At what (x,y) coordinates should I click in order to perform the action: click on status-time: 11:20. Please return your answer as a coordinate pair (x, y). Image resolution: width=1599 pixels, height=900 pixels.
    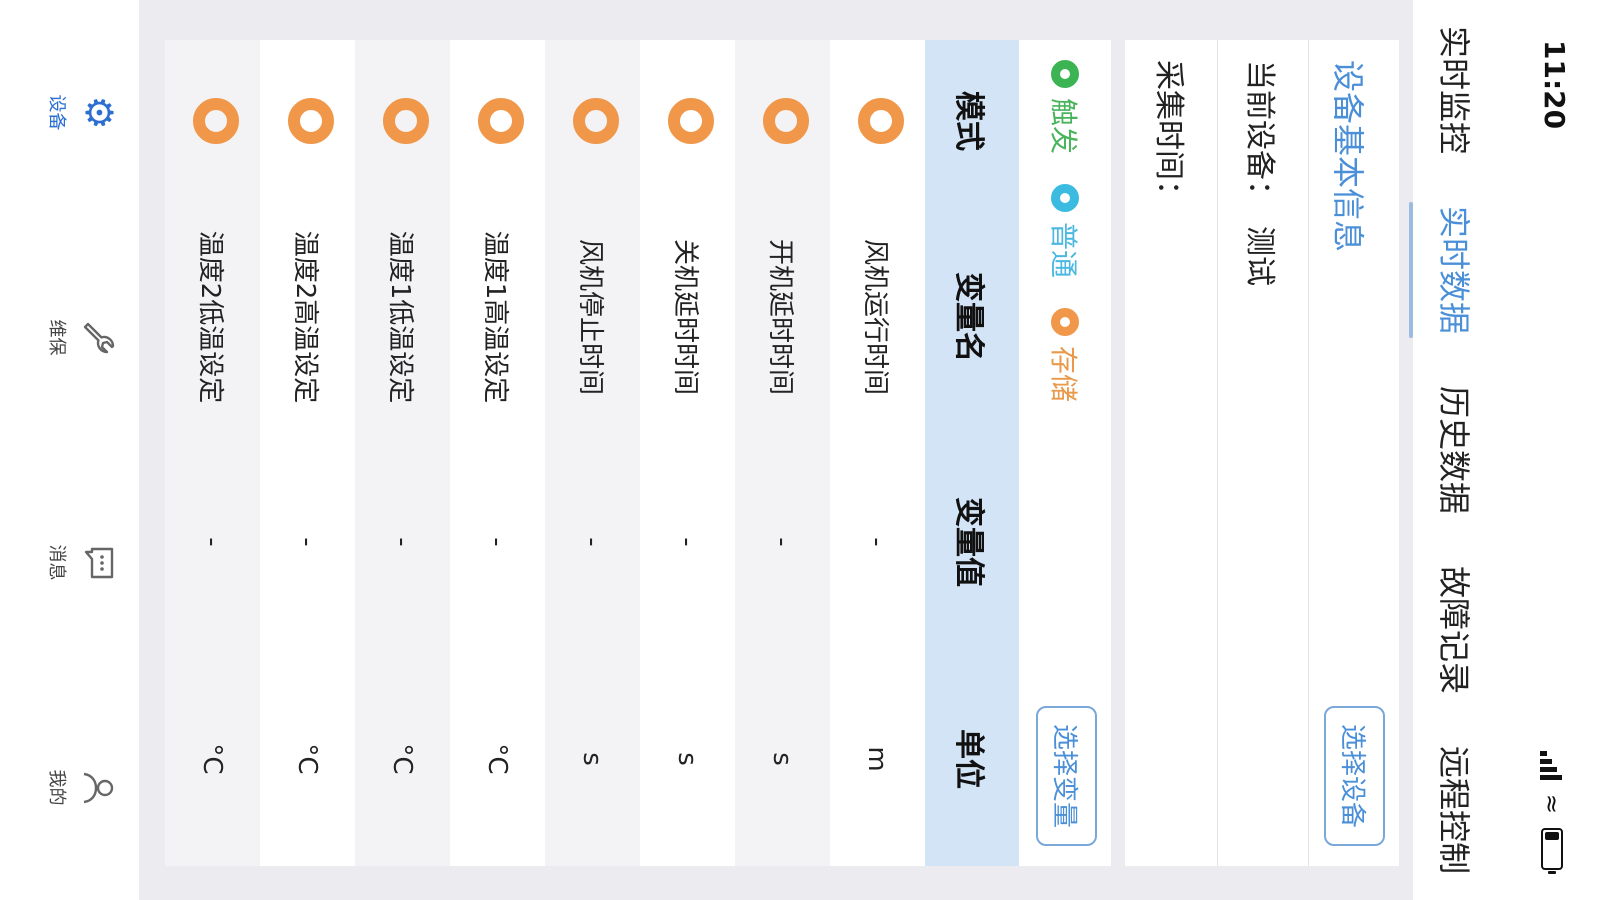
    Looking at the image, I should click on (1554, 85).